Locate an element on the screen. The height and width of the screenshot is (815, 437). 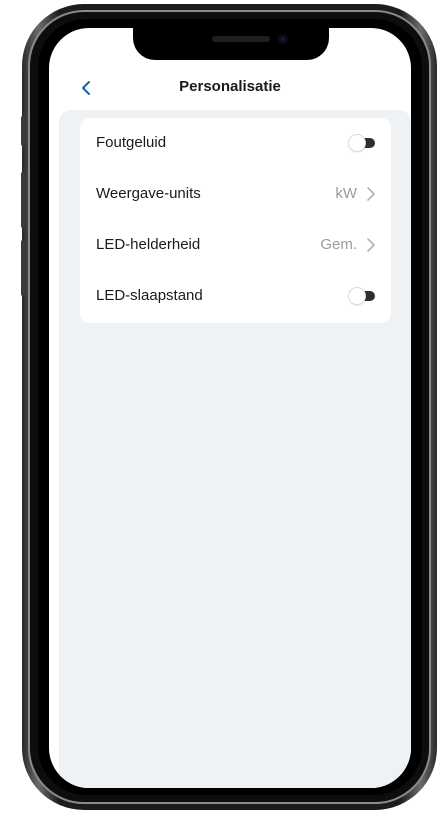
led-sleep-toggle is located at coordinates (362, 296).